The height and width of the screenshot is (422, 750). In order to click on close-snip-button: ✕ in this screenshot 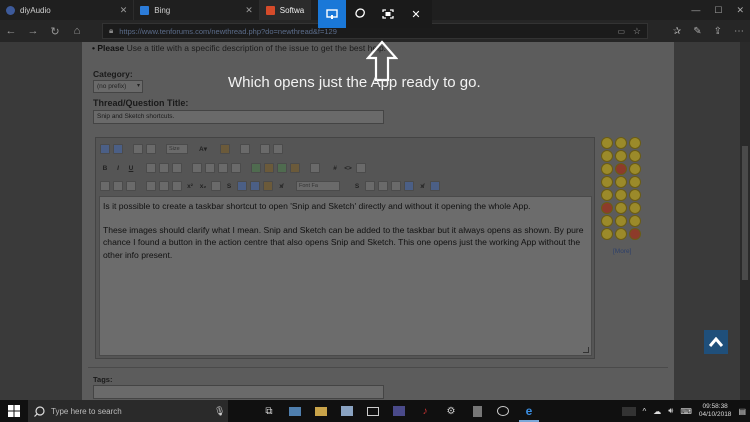, I will do `click(416, 14)`.